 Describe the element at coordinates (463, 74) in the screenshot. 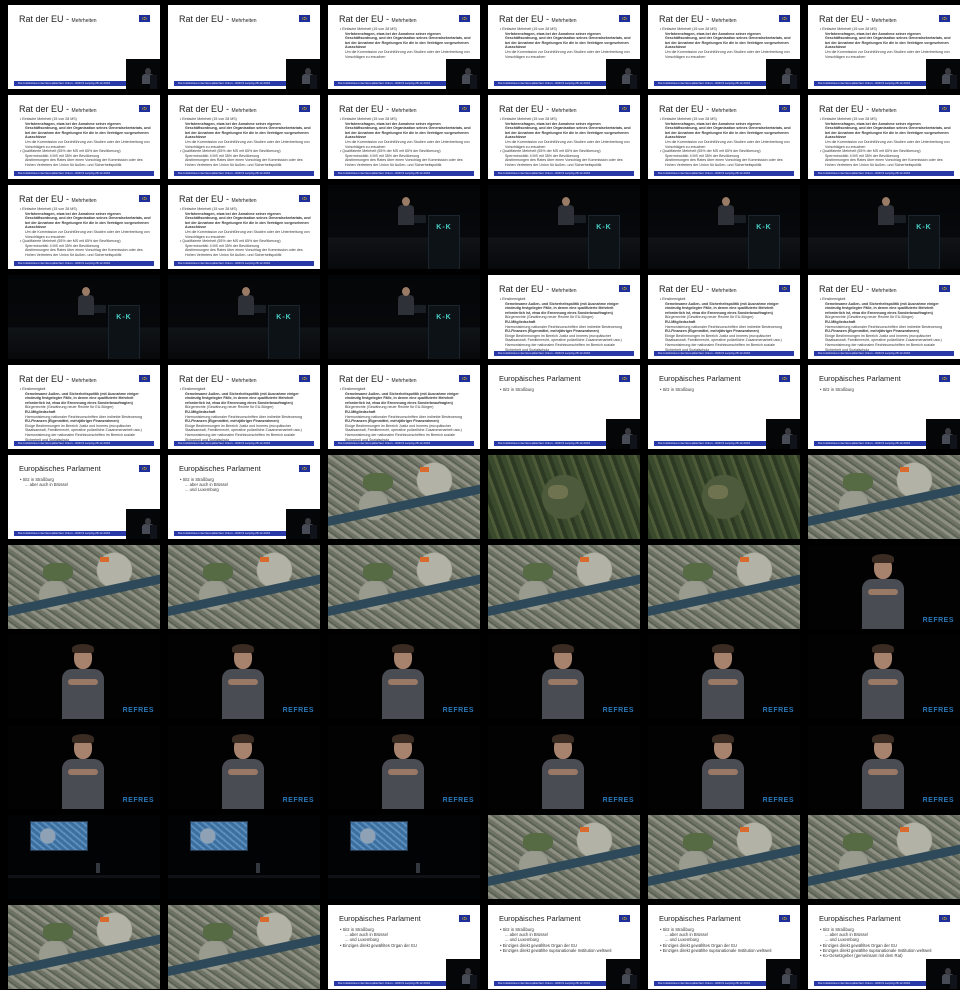

I see `speaker-inset` at that location.